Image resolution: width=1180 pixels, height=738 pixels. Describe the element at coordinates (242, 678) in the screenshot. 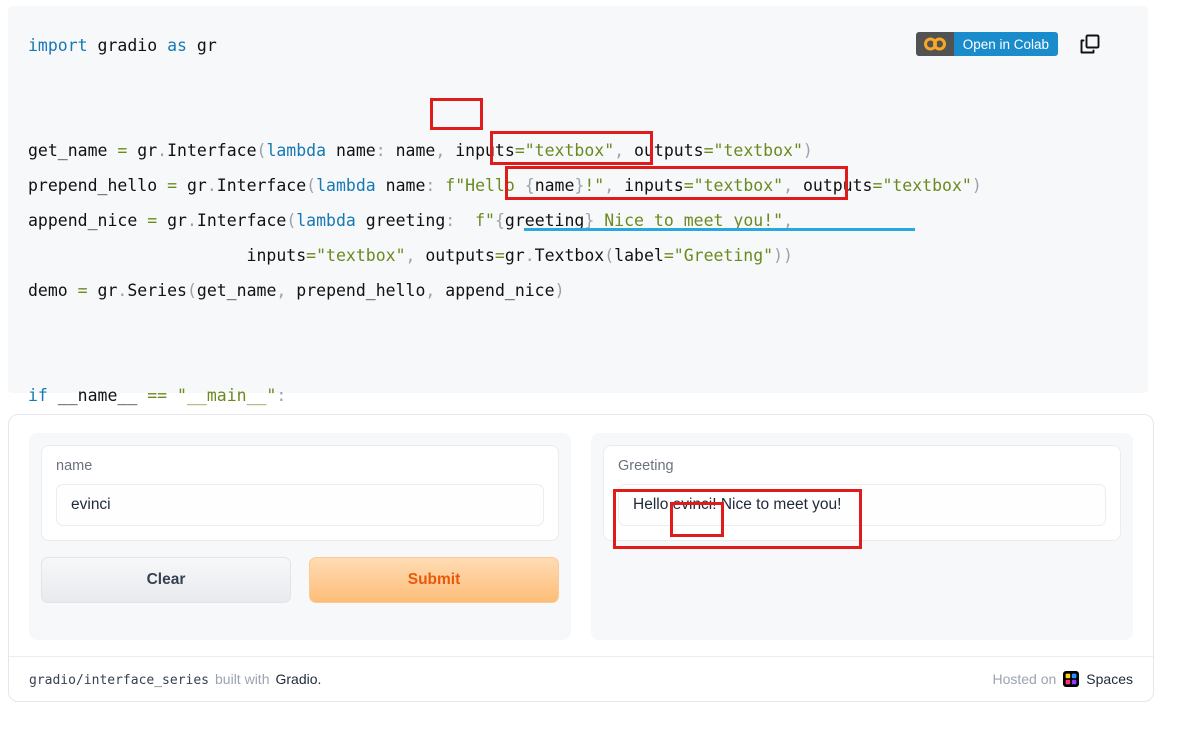

I see `built-with-label: built with` at that location.